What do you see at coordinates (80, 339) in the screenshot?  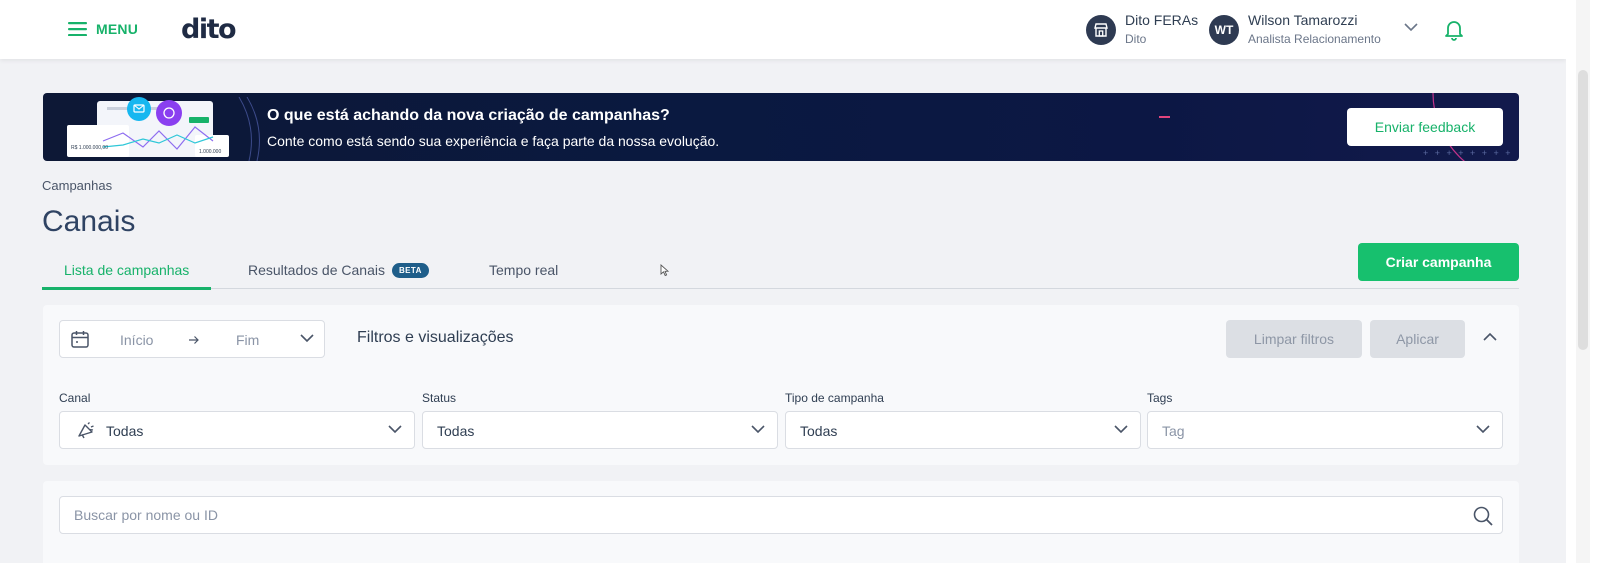 I see `calendar-icon` at bounding box center [80, 339].